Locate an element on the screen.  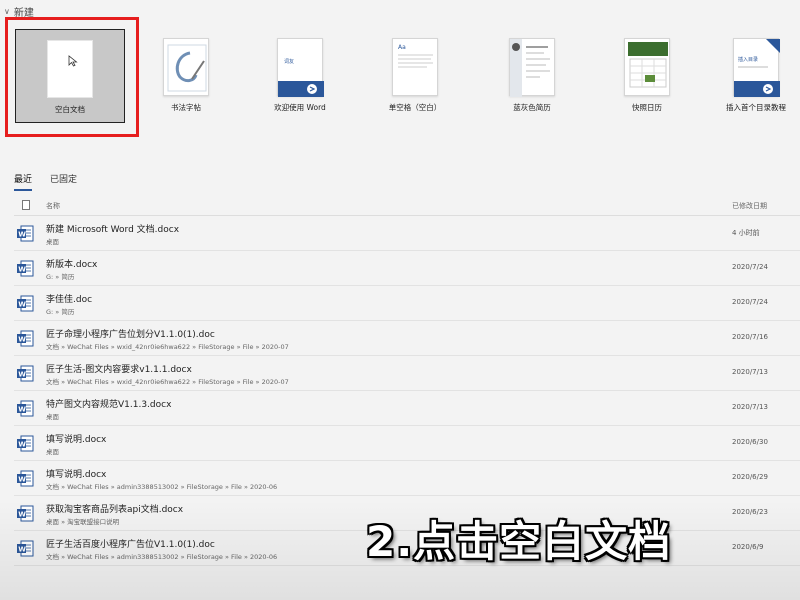
template-calendar: 快照日历 is located at coordinates (647, 75).